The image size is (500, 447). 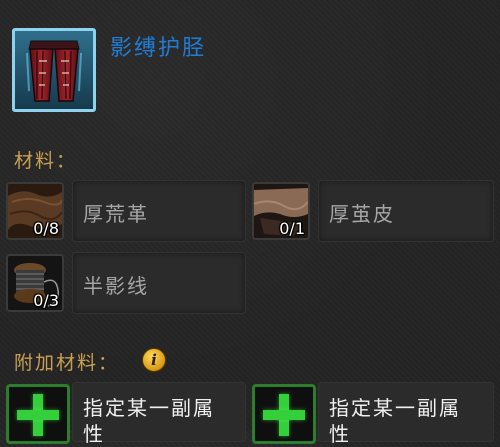 What do you see at coordinates (116, 286) in the screenshot?
I see `material-name: 半影线` at bounding box center [116, 286].